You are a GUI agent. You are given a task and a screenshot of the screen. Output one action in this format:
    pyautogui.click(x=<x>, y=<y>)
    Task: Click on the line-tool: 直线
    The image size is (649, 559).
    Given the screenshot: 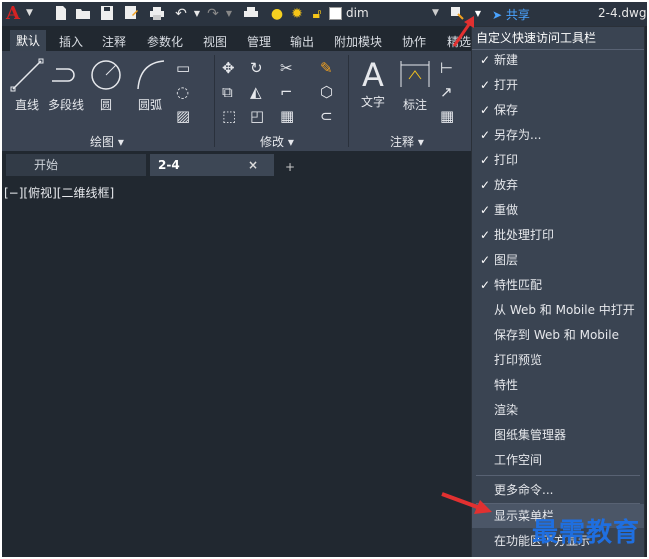 What is the action you would take?
    pyautogui.click(x=27, y=85)
    